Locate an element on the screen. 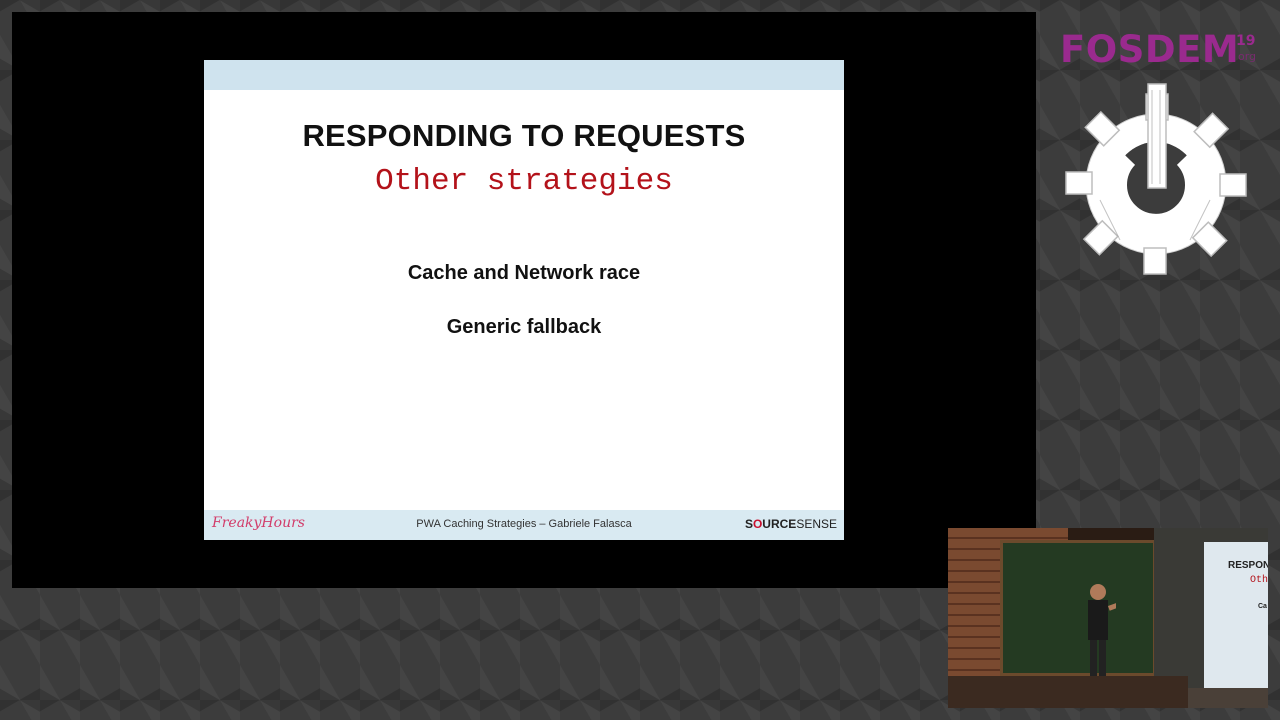 This screenshot has width=1280, height=720. sourcesense-logo-urce: URCE is located at coordinates (779, 524).